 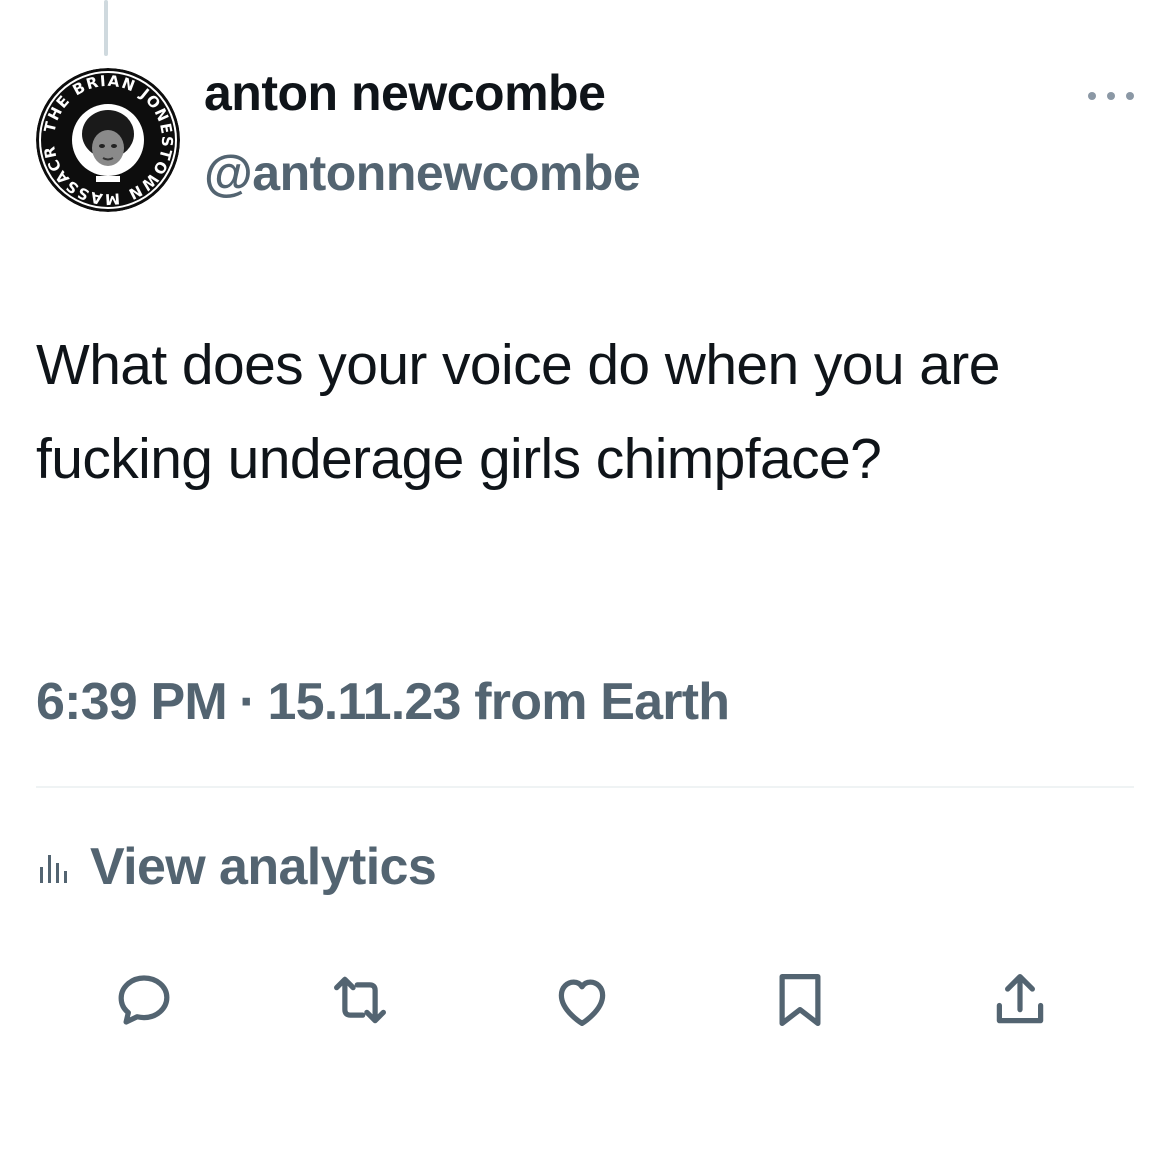 I want to click on view-analytics-link: View analytics, so click(x=236, y=867).